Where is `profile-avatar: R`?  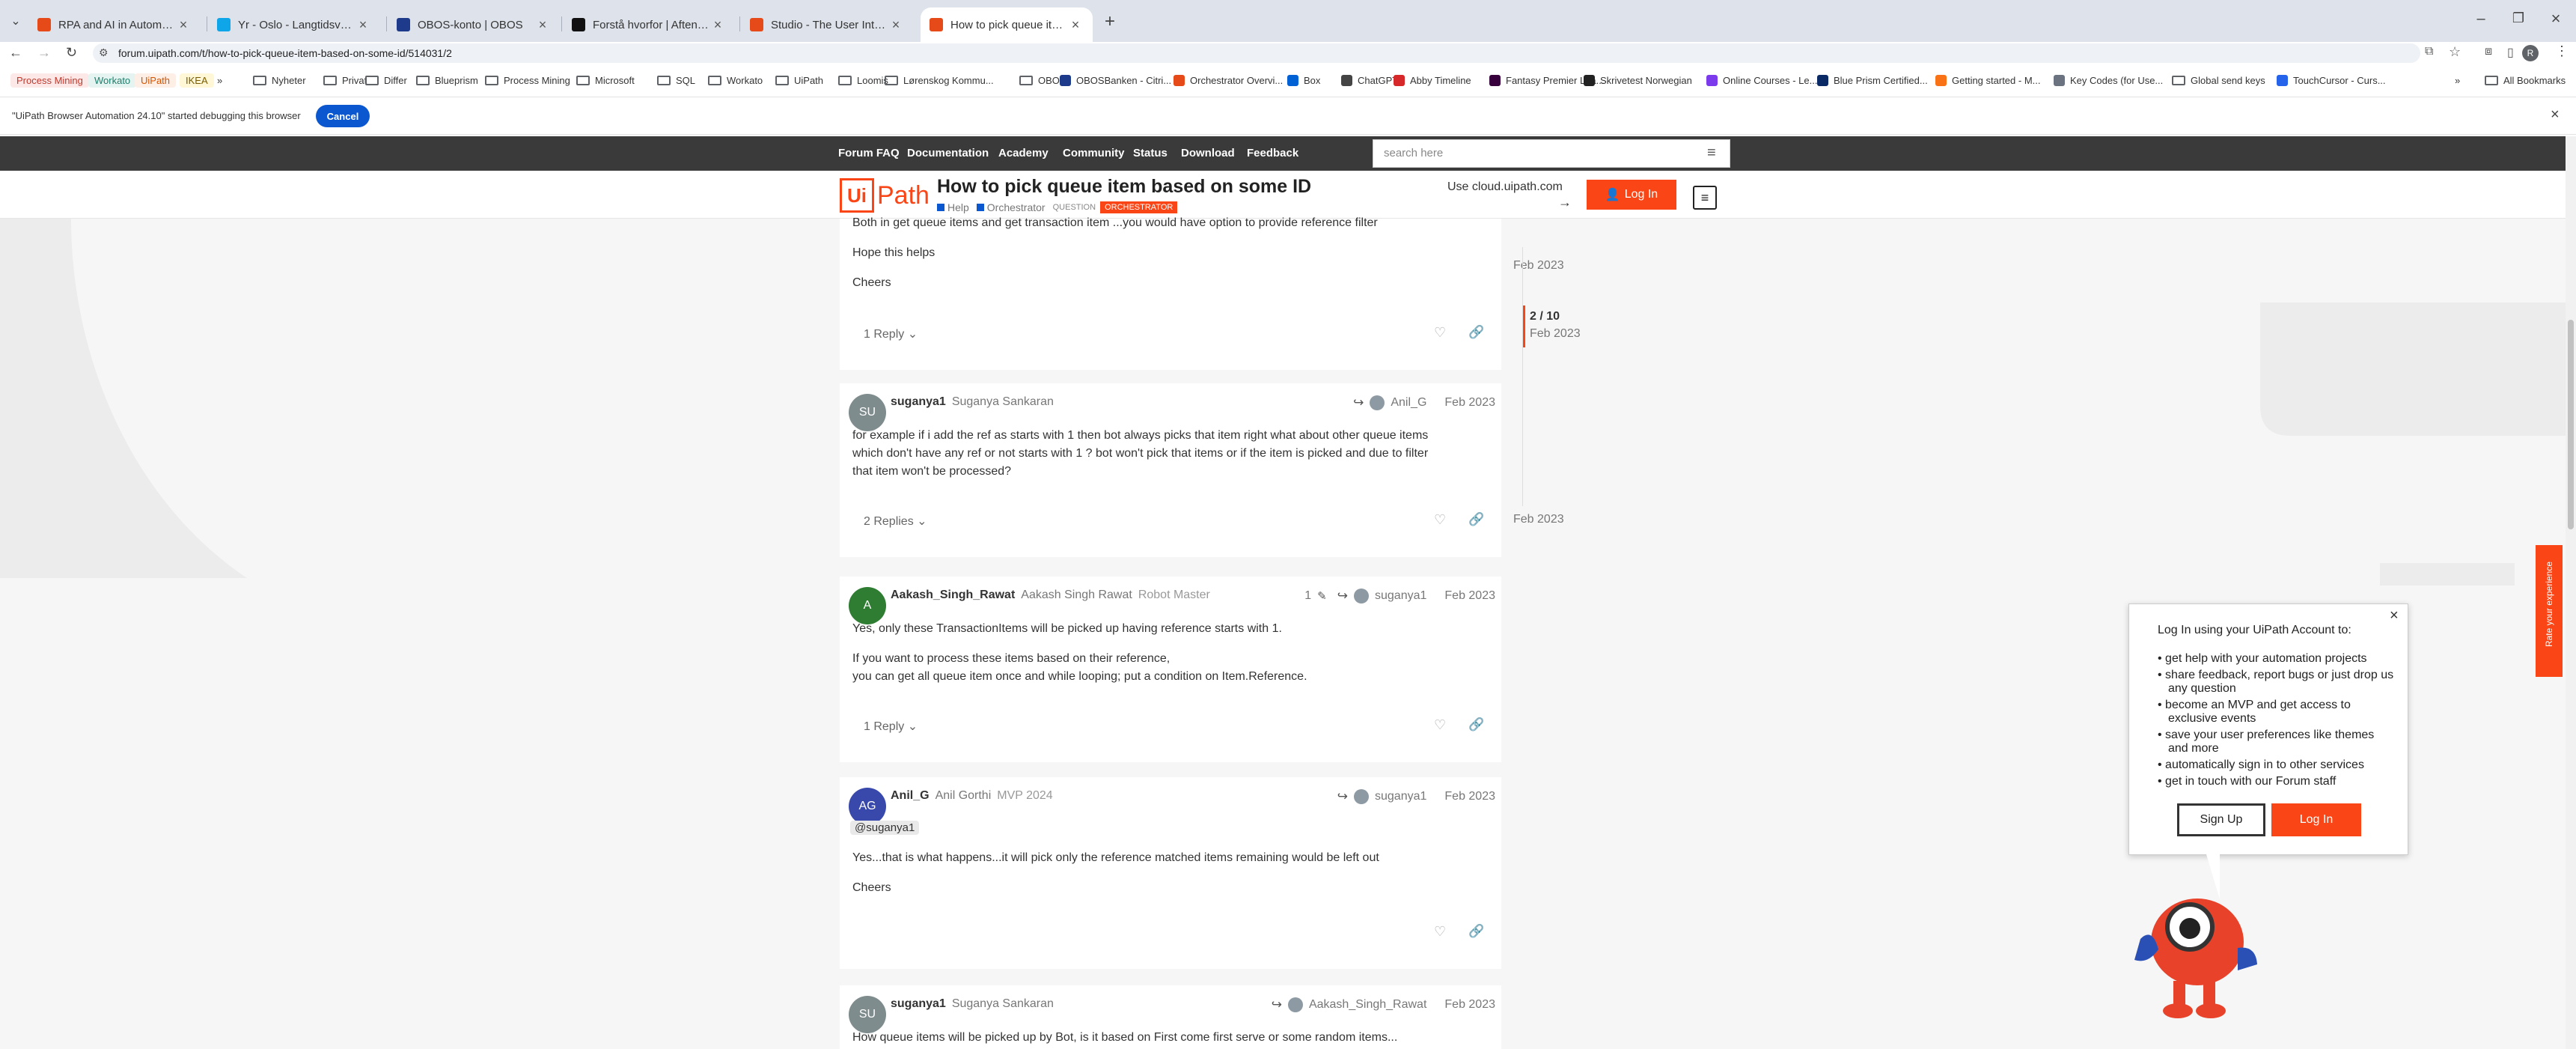 profile-avatar: R is located at coordinates (2530, 53).